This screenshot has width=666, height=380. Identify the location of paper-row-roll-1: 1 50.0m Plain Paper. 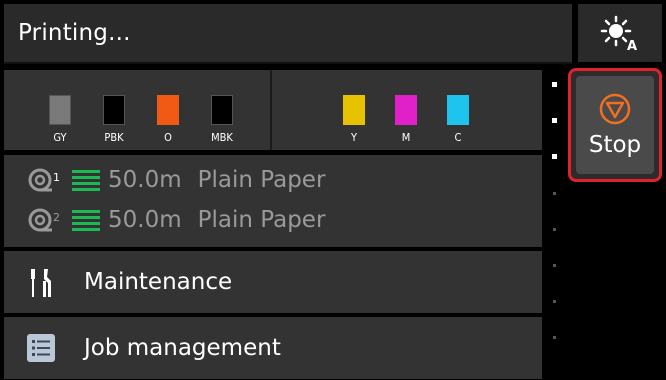
(176, 180).